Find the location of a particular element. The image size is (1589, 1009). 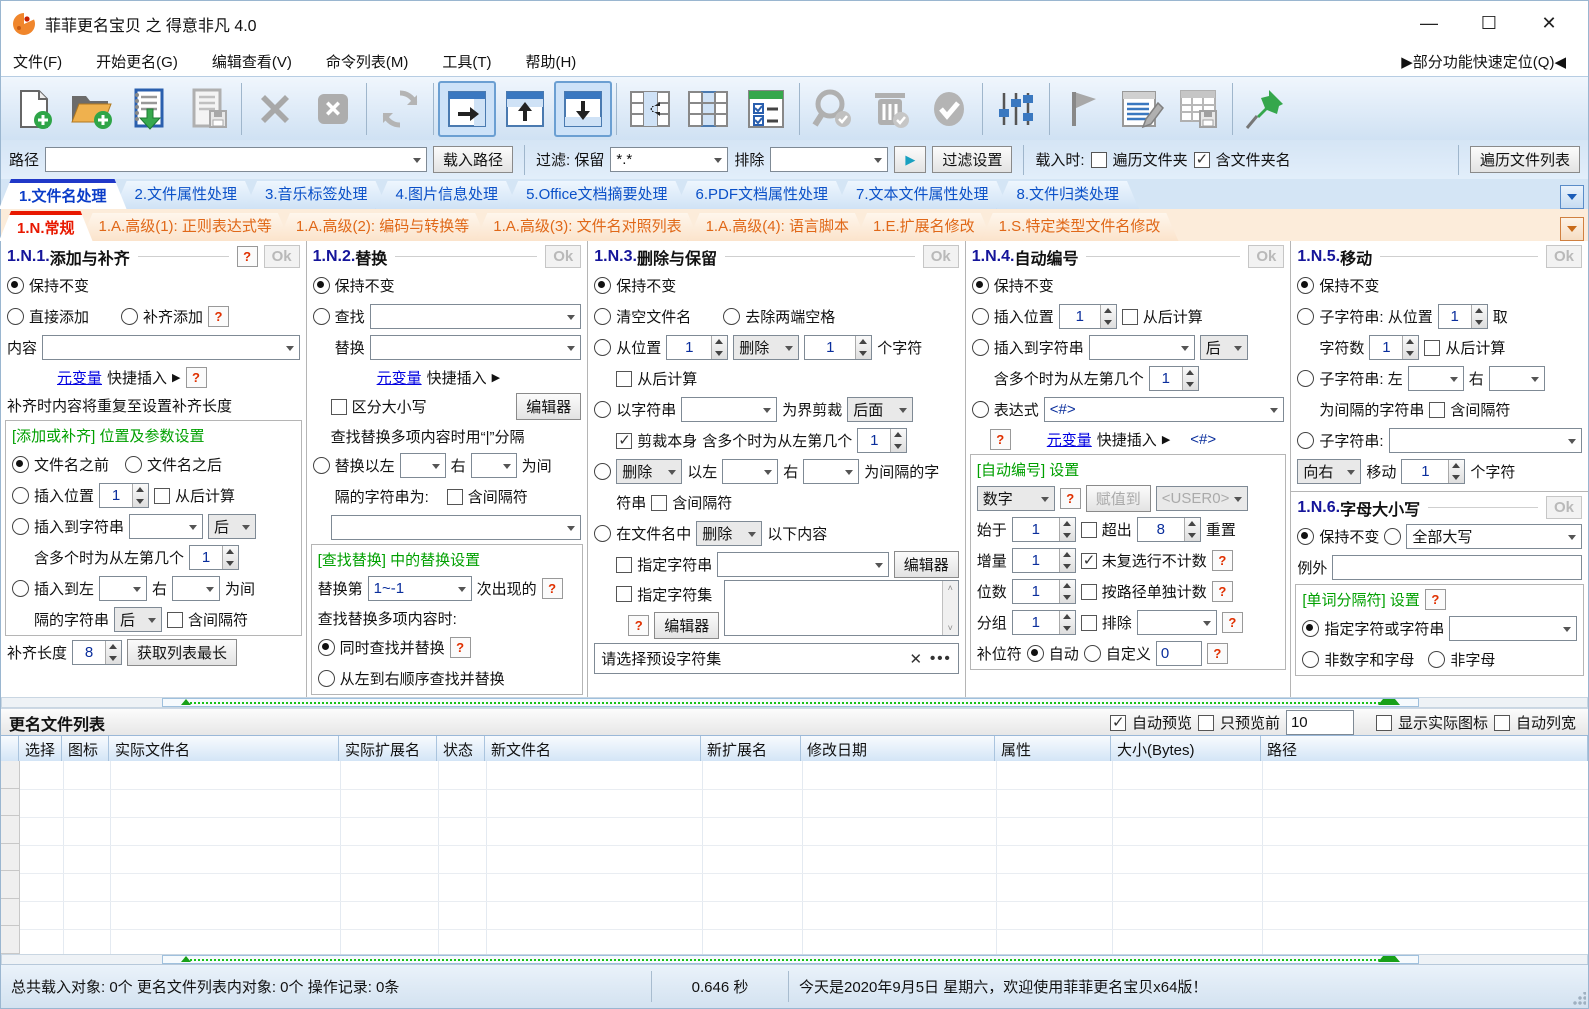

p5-substr-combobox is located at coordinates (1485, 440).